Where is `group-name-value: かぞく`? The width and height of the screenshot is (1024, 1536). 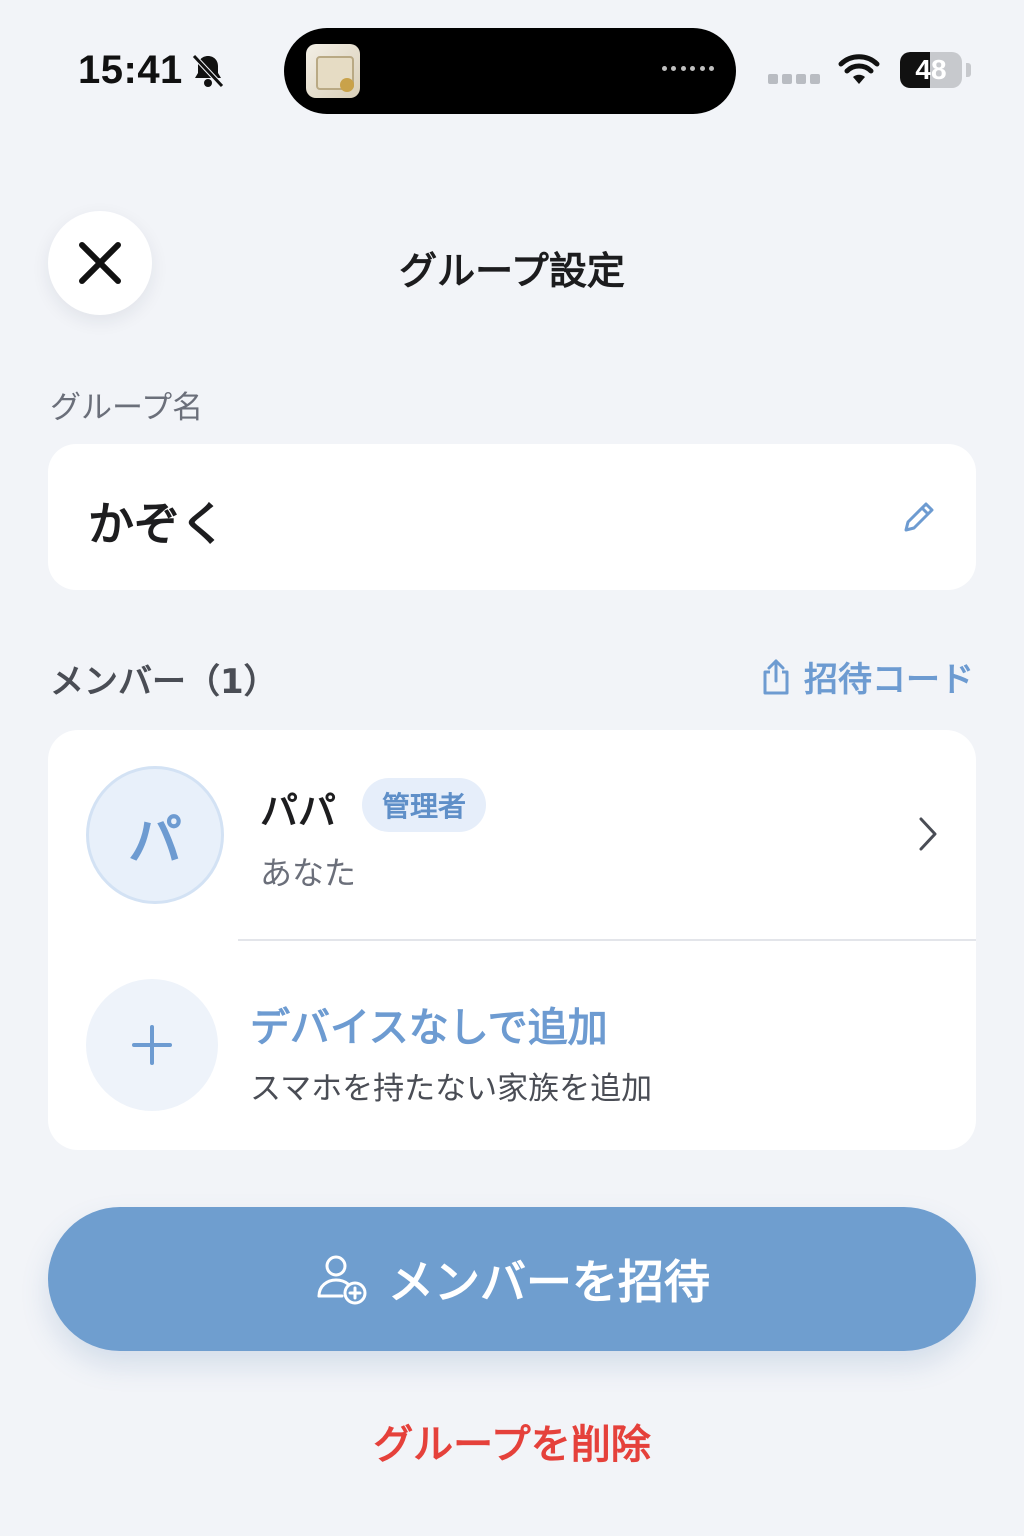
group-name-value: かぞく is located at coordinates (157, 524).